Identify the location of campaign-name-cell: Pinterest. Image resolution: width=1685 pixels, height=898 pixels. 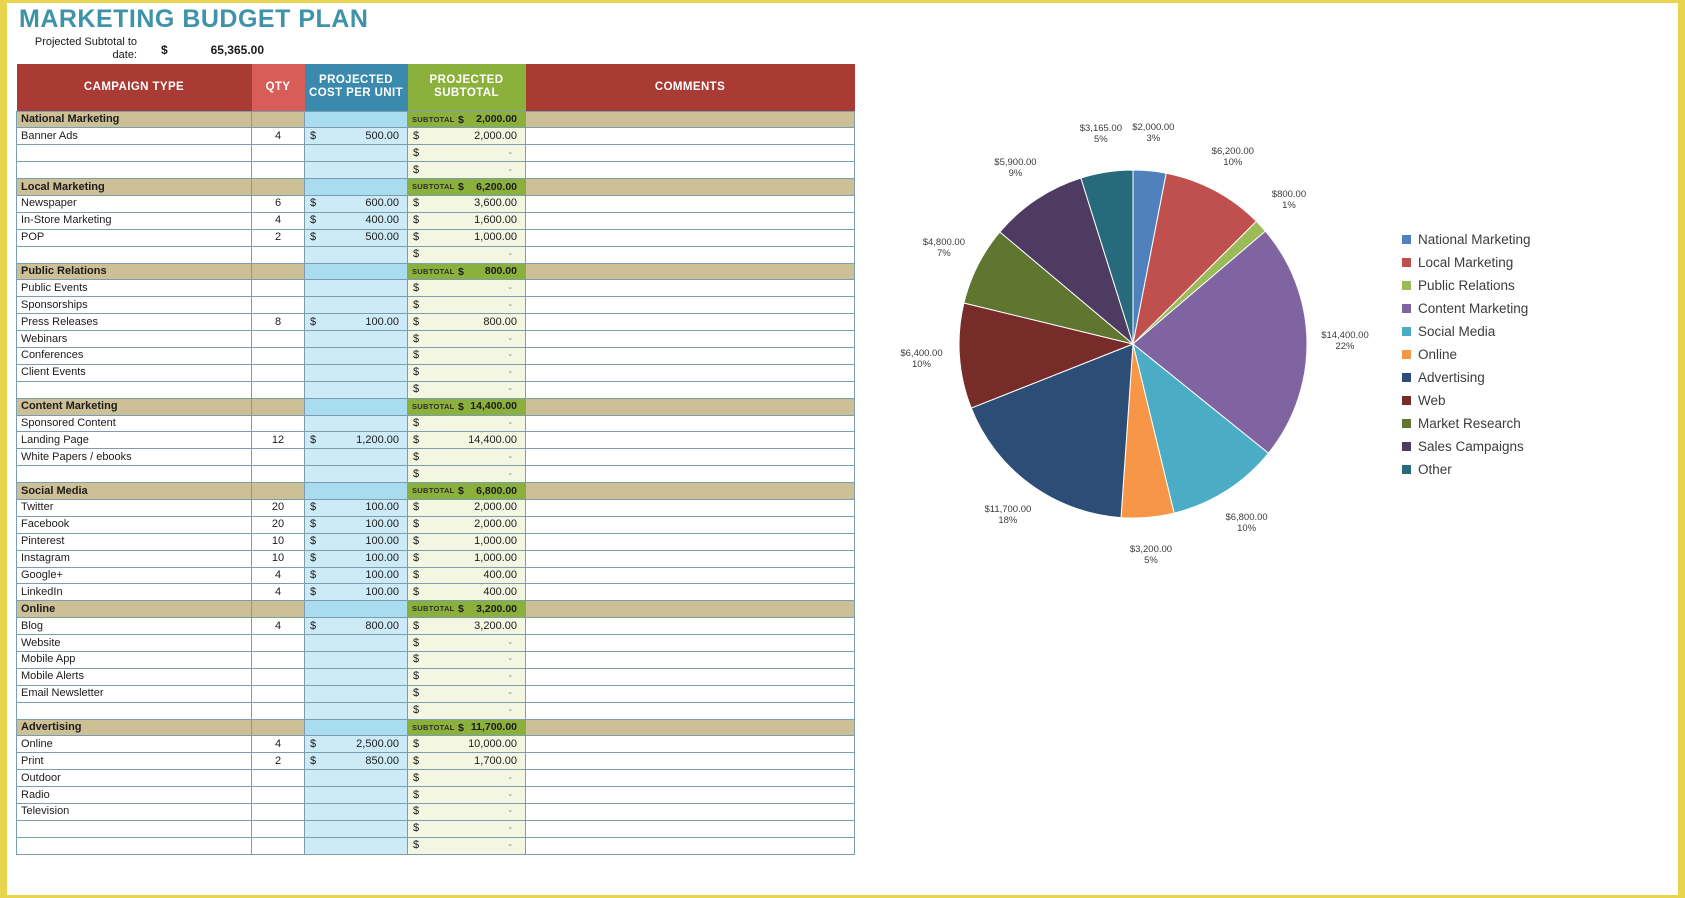
(134, 541).